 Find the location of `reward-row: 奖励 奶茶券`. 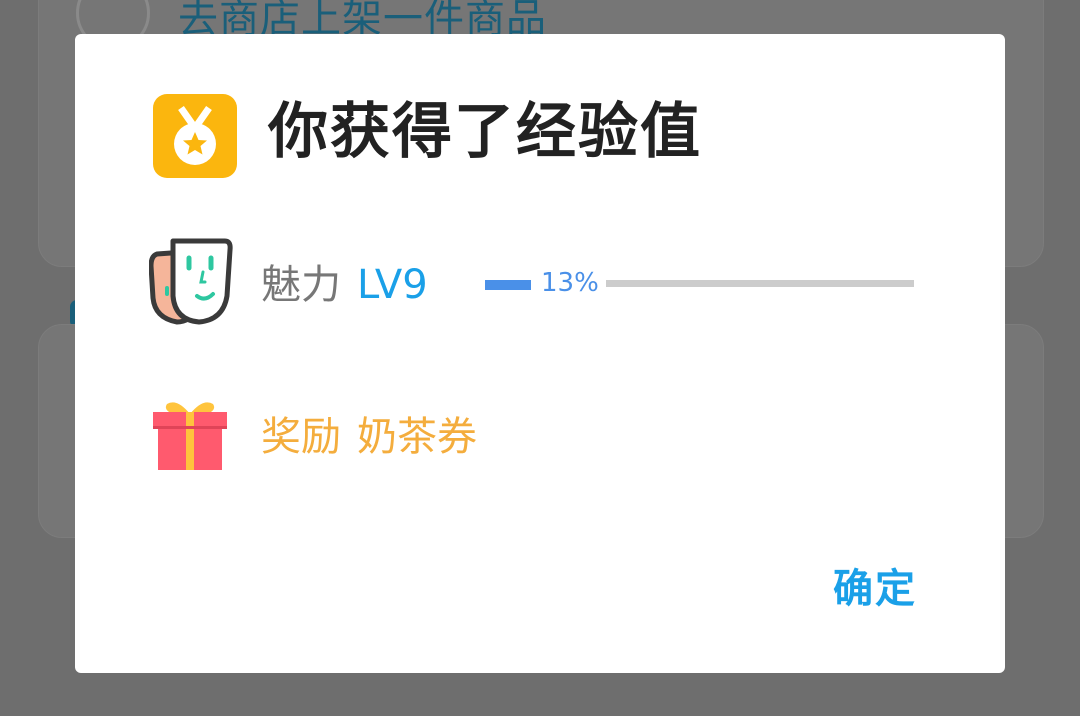

reward-row: 奖励 奶茶券 is located at coordinates (453, 434).